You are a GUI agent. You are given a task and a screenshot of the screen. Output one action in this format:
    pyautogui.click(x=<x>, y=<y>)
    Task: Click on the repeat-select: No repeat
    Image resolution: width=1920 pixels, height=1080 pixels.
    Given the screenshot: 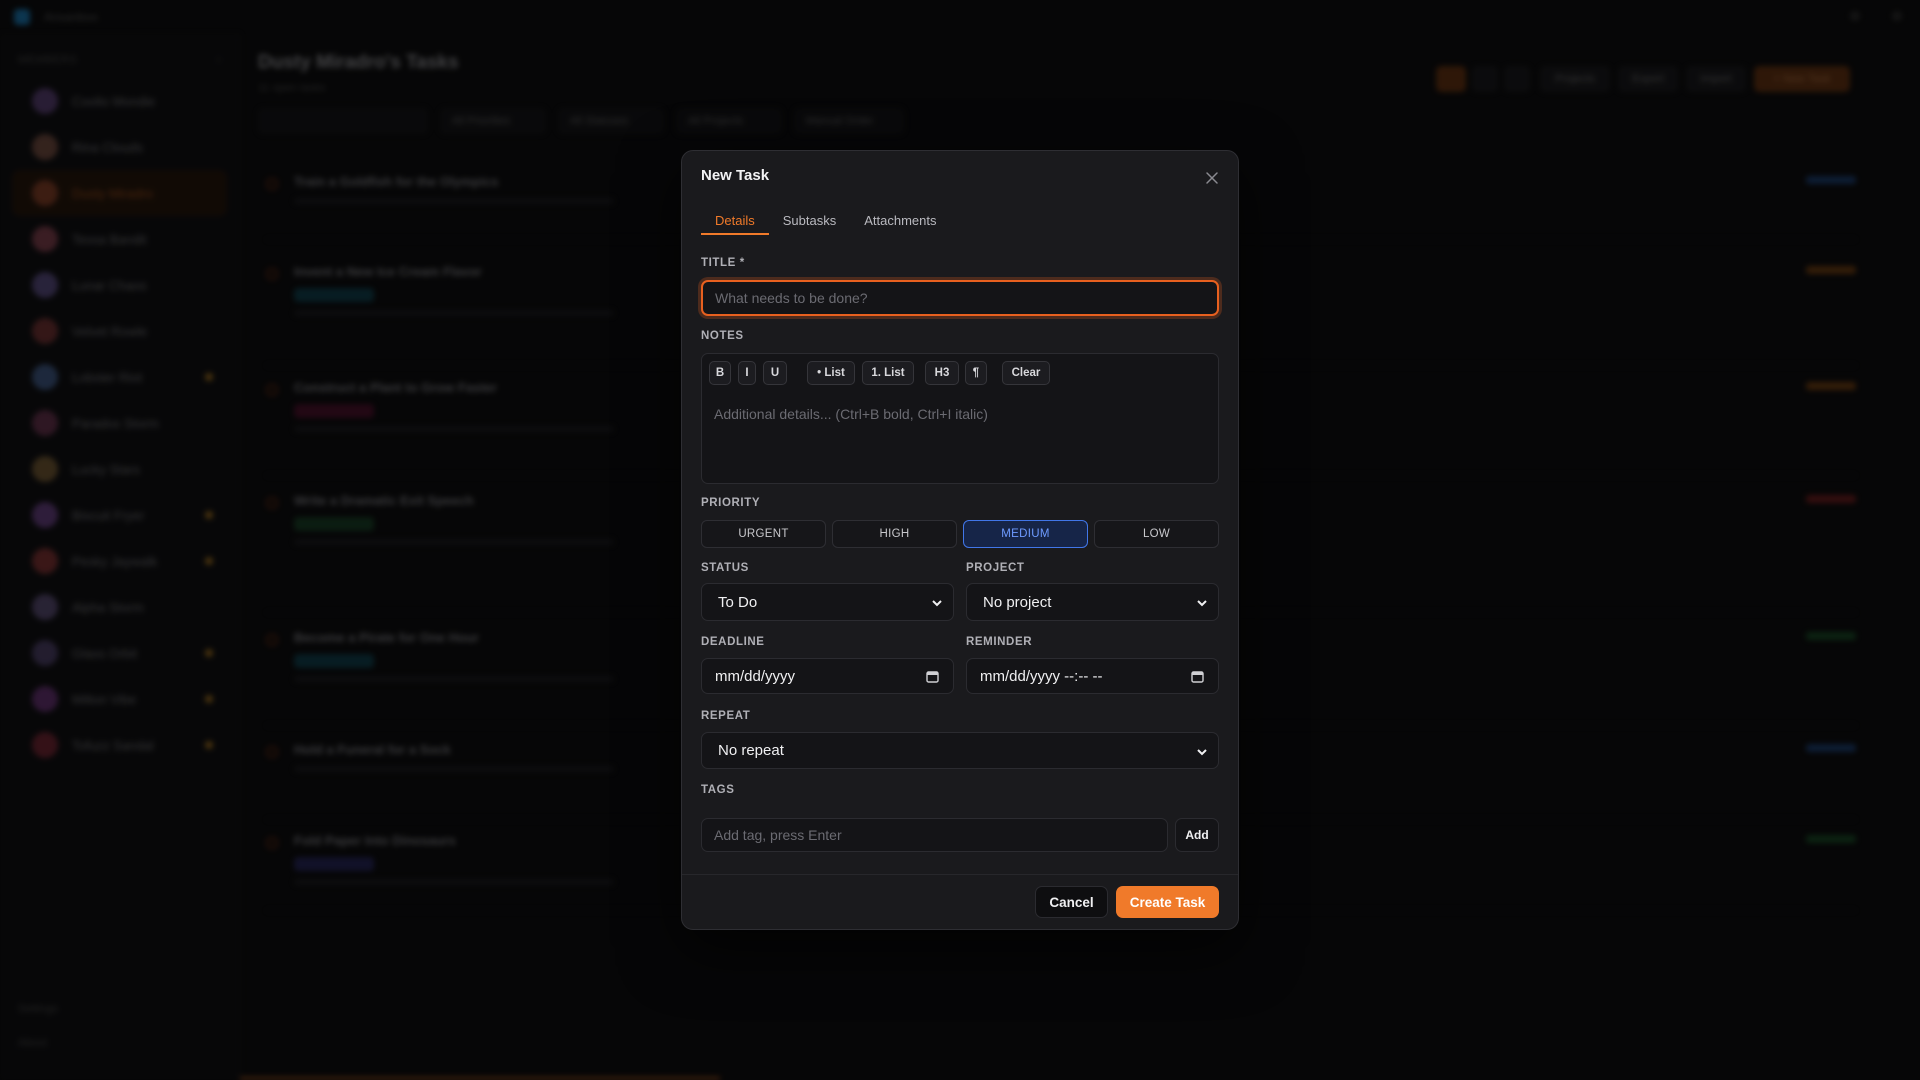 What is the action you would take?
    pyautogui.click(x=960, y=750)
    